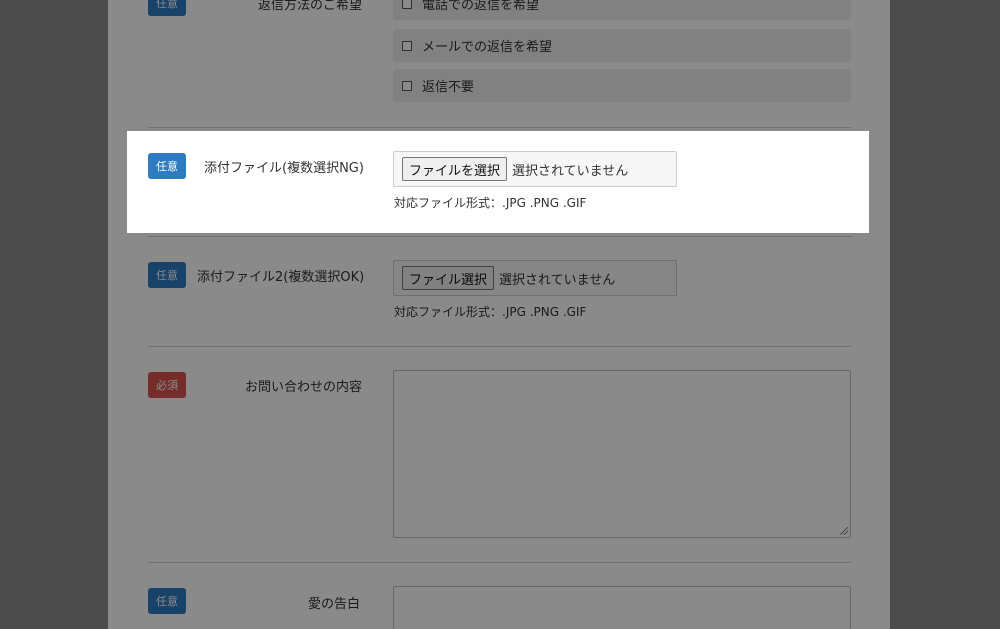 The image size is (1000, 629). What do you see at coordinates (570, 171) in the screenshot?
I see `attachment1-status: 選択されていません` at bounding box center [570, 171].